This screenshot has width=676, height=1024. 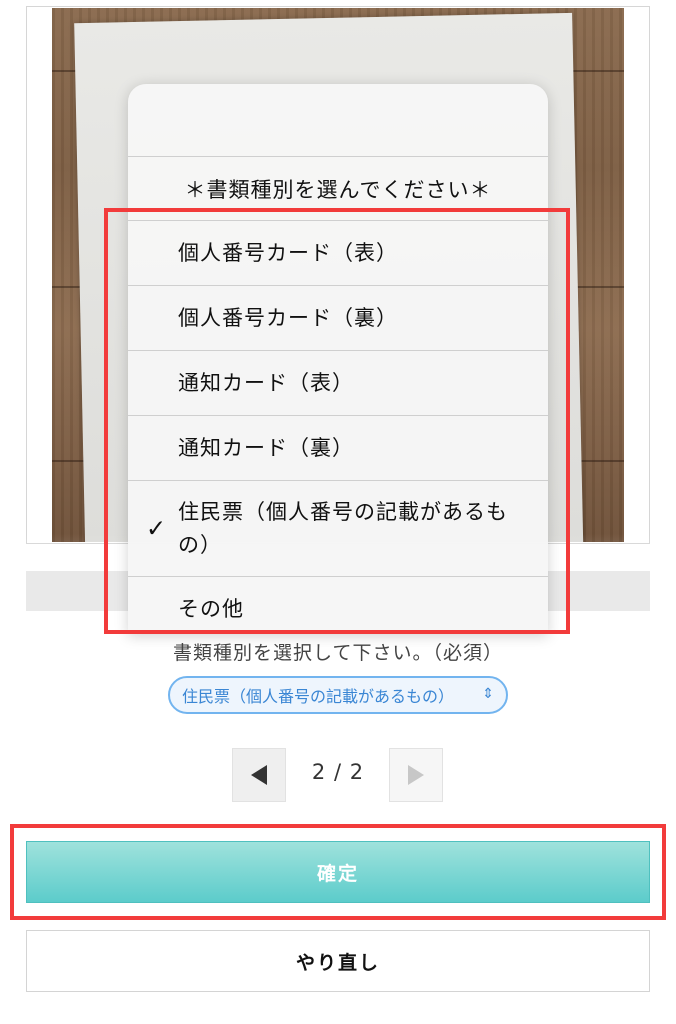 I want to click on picker-option-label: 通知カード（表）, so click(x=266, y=382).